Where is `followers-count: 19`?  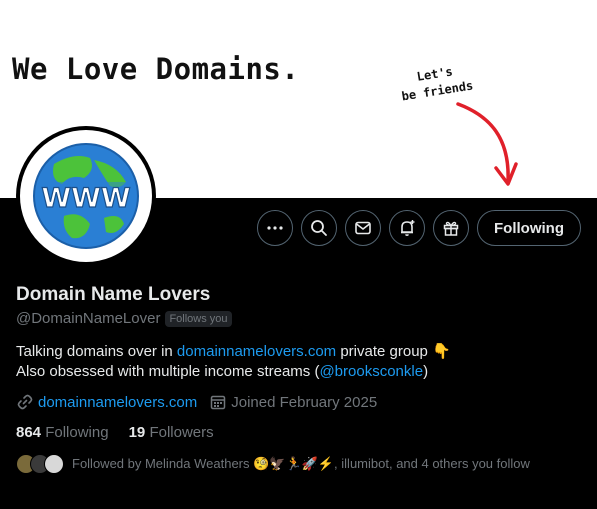 followers-count: 19 is located at coordinates (137, 432).